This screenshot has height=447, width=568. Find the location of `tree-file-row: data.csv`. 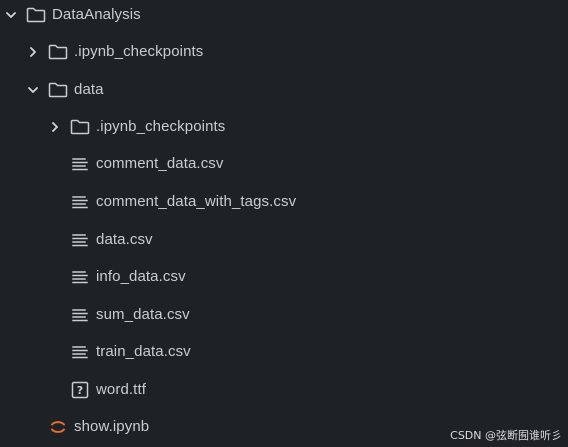

tree-file-row: data.csv is located at coordinates (284, 239).